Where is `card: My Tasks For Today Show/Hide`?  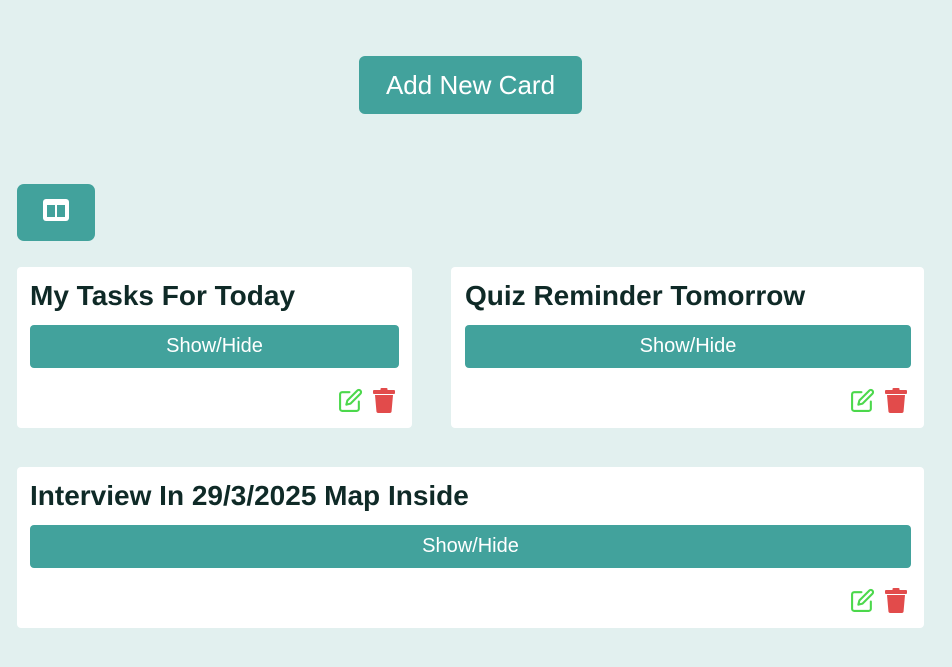 card: My Tasks For Today Show/Hide is located at coordinates (214, 347).